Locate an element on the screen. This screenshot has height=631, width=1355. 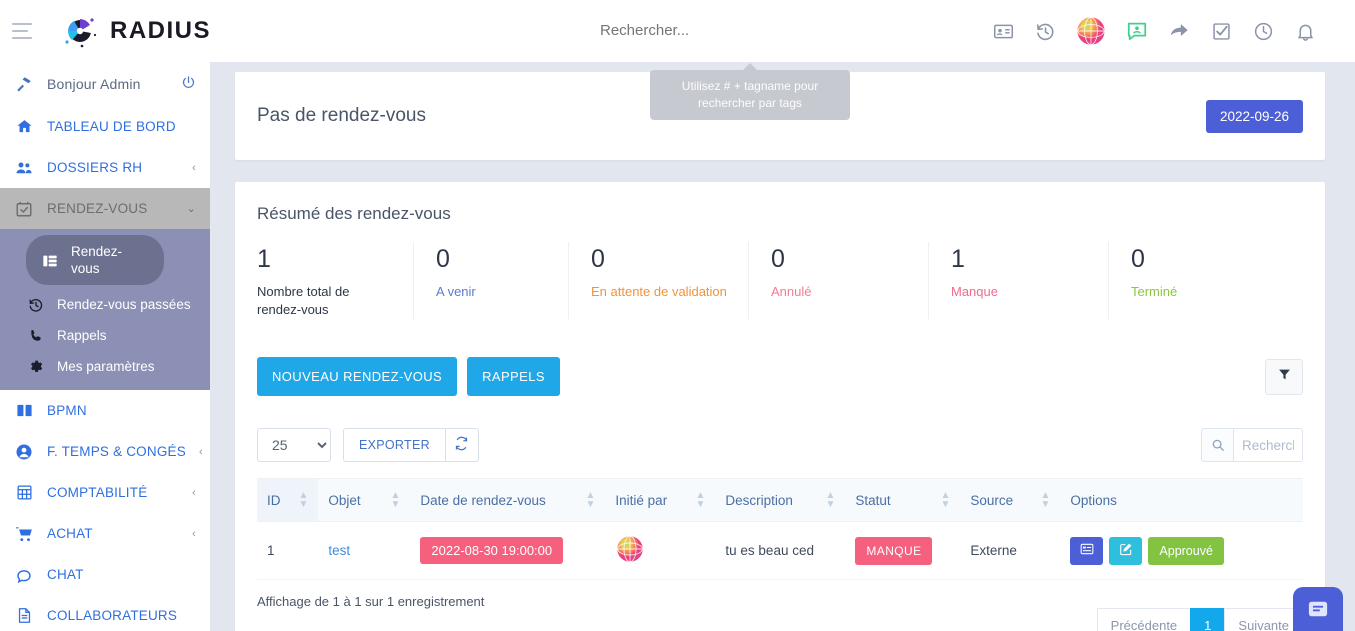
power-icon is located at coordinates (188, 84).